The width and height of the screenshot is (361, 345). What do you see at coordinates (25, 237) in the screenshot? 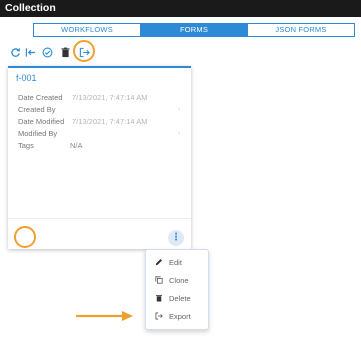
I see `card-select-highlight` at bounding box center [25, 237].